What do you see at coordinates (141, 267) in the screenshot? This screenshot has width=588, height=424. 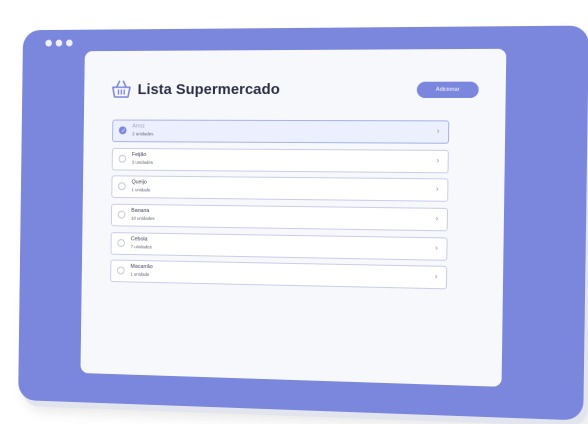 I see `item-name: Macarrão` at bounding box center [141, 267].